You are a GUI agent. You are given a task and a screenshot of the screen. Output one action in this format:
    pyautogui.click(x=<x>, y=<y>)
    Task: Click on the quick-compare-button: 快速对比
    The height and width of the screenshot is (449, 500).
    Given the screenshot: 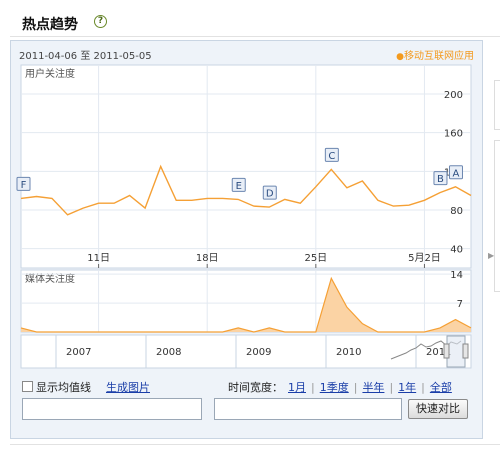 What is the action you would take?
    pyautogui.click(x=438, y=409)
    